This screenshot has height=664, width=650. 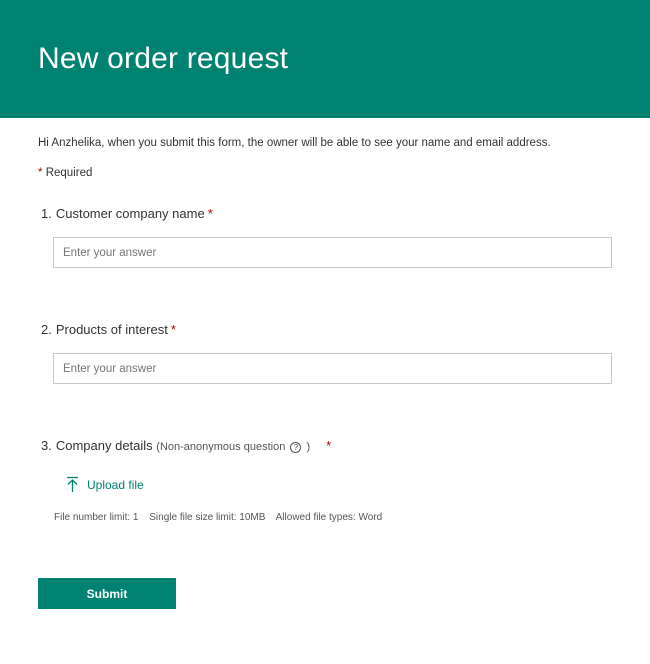 I want to click on customer-company-name-input, so click(x=332, y=252).